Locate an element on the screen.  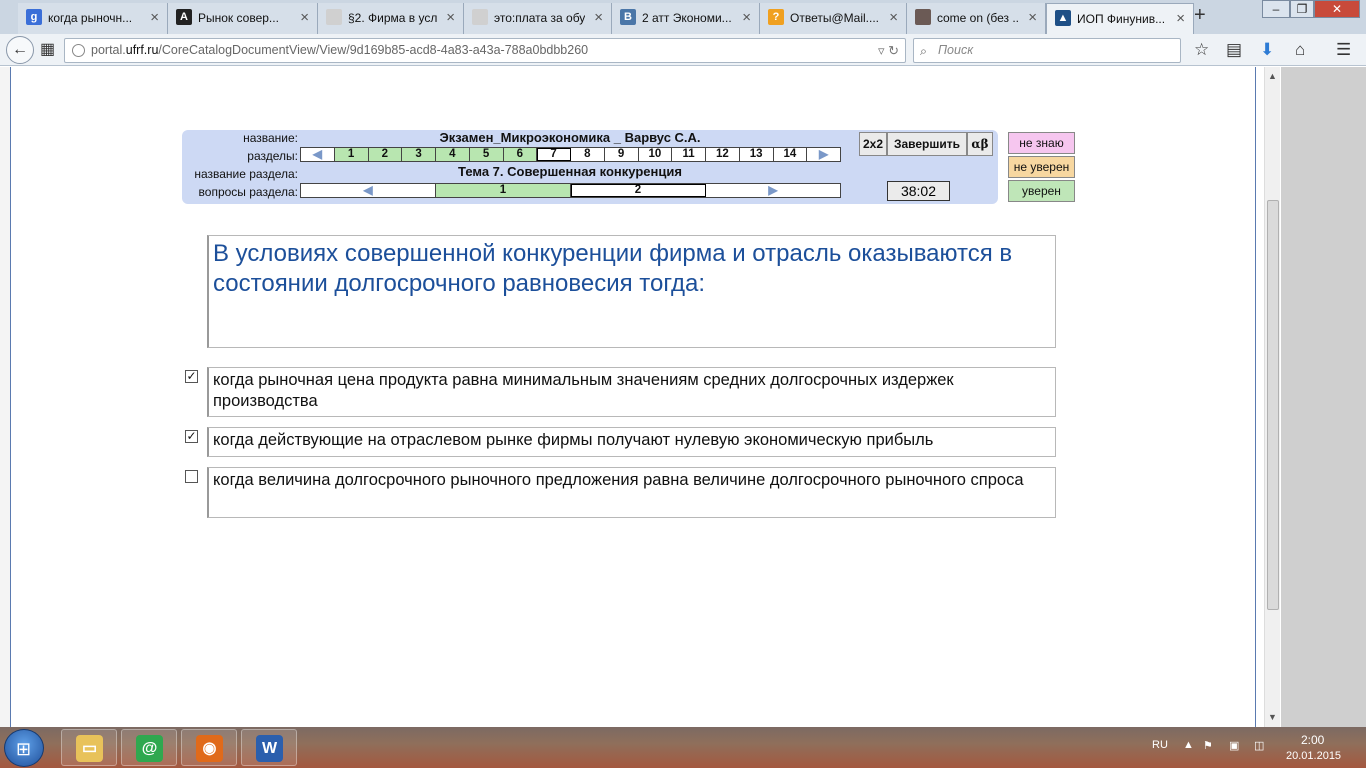
maximize-button: ❐ is located at coordinates (1302, 9).